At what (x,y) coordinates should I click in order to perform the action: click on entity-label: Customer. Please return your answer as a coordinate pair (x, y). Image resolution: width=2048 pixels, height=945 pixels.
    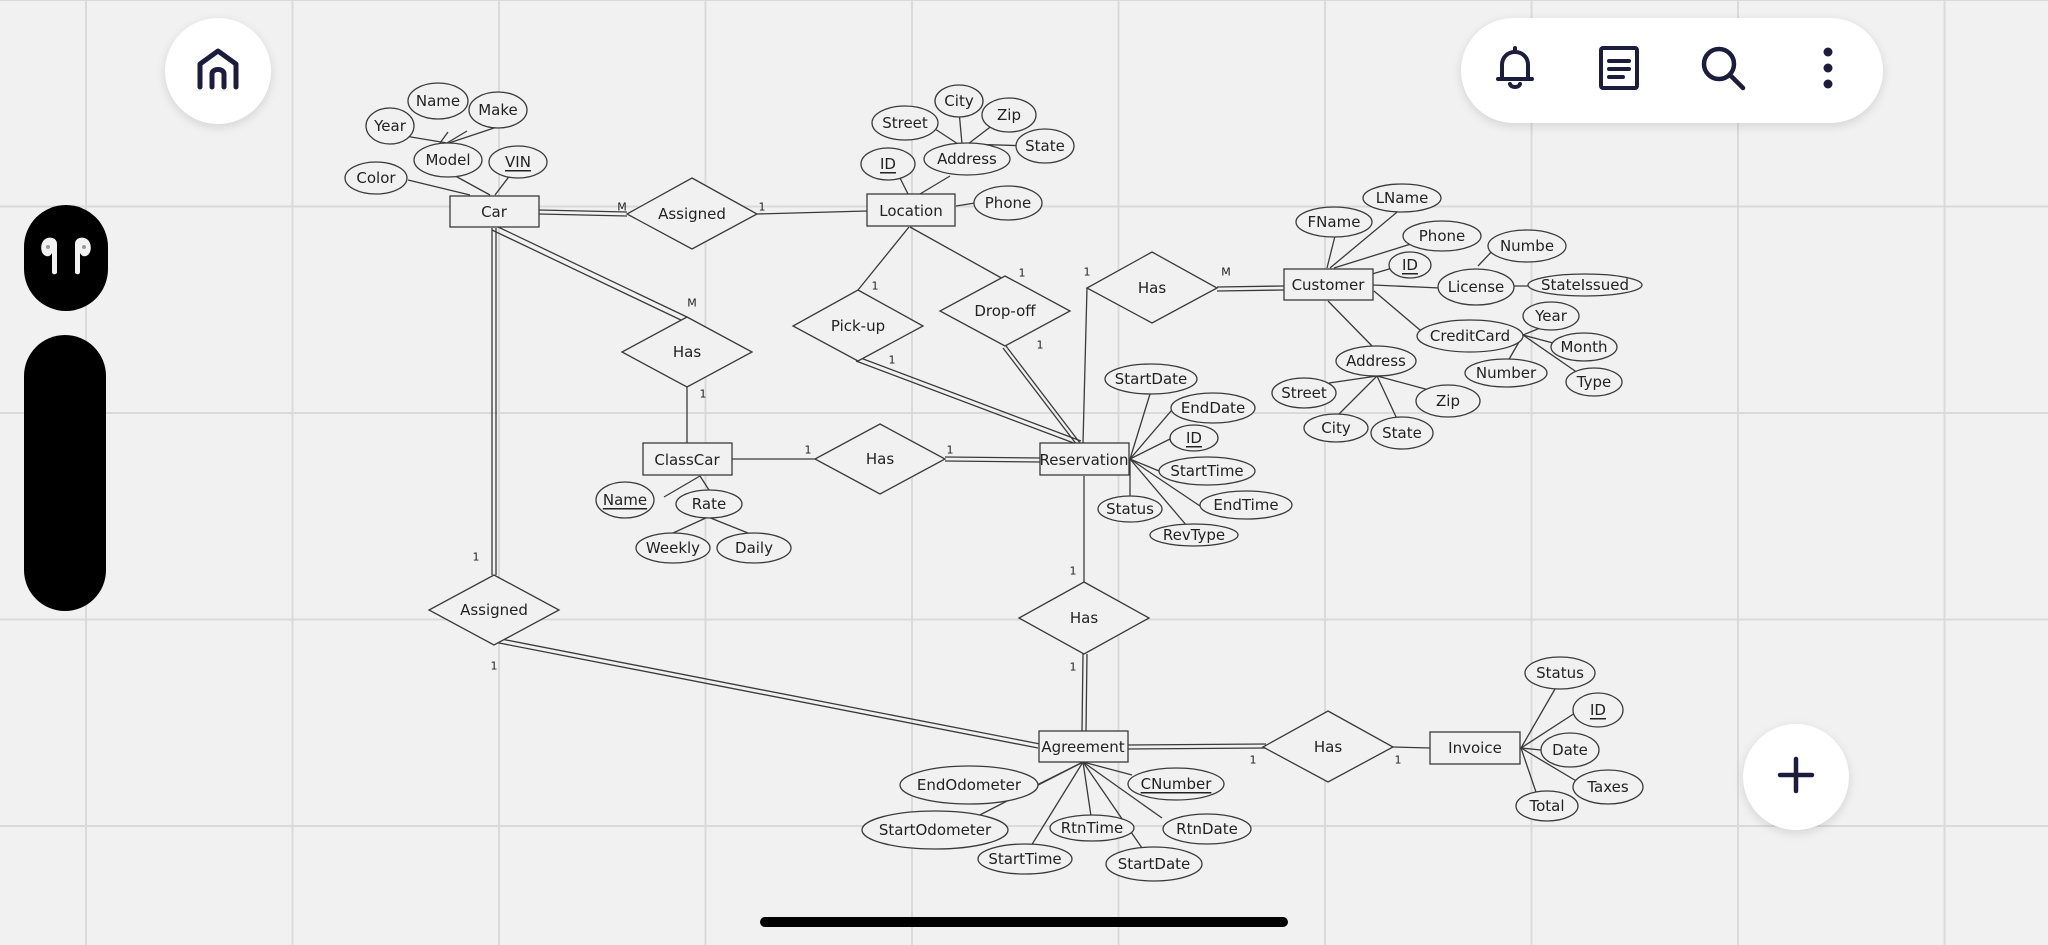
    Looking at the image, I should click on (1329, 285).